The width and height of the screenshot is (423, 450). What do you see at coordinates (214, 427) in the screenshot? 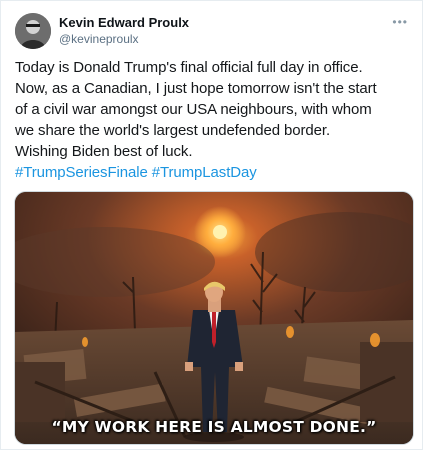
I see `meme-caption: “MY WORK HERE IS ALMOST DONE.”` at bounding box center [214, 427].